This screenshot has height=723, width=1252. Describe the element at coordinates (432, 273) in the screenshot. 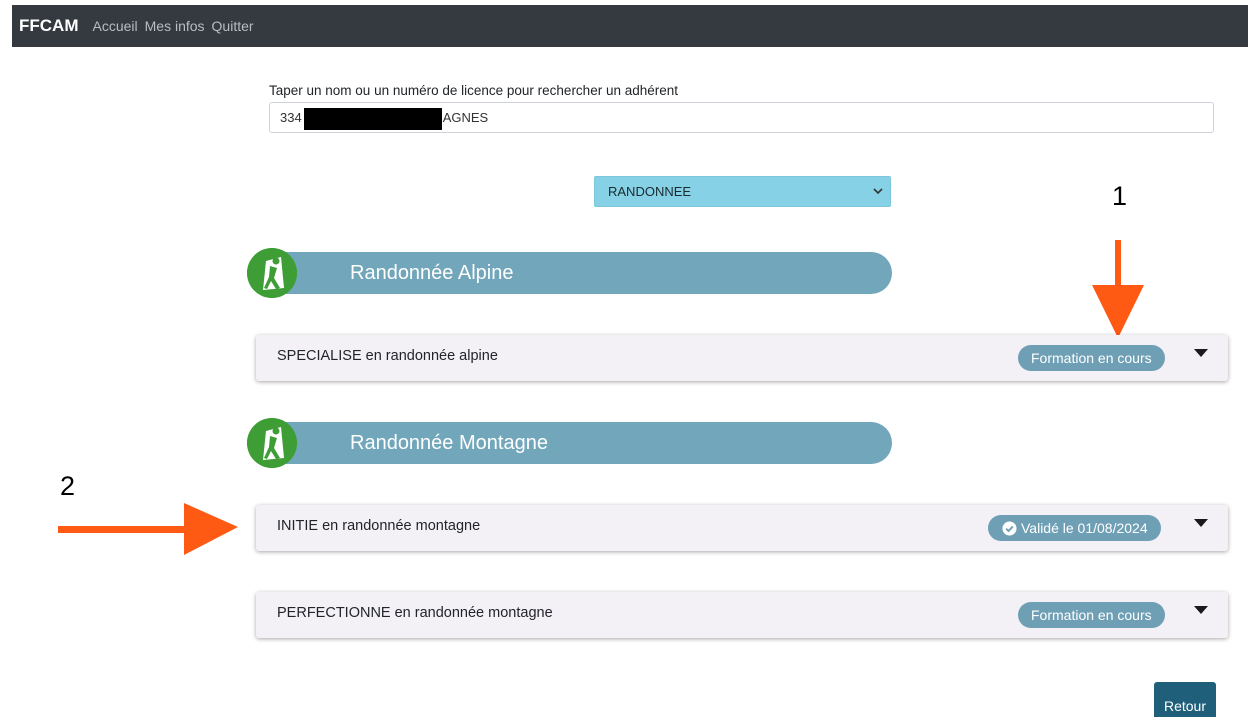

I see `section-title: Randonnée Alpine` at that location.